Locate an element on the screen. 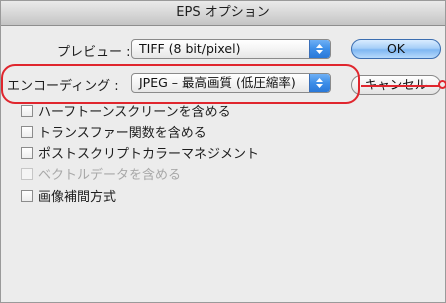  option-label: ハーフトーンスクリーンを含める is located at coordinates (134, 112).